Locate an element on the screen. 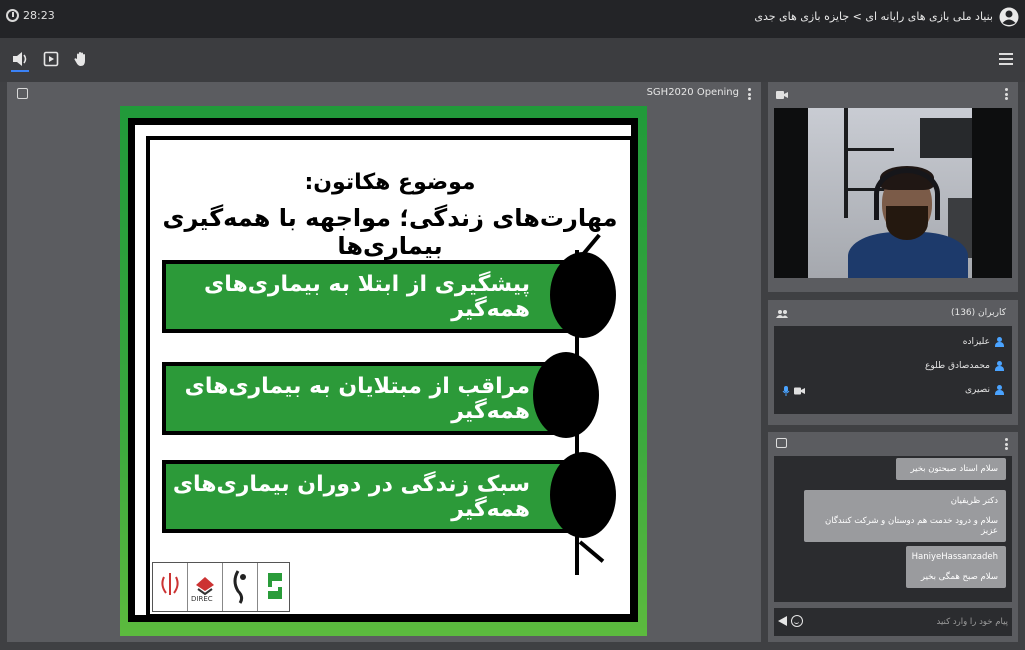 This screenshot has width=1025, height=650. camera-on-icon is located at coordinates (799, 391).